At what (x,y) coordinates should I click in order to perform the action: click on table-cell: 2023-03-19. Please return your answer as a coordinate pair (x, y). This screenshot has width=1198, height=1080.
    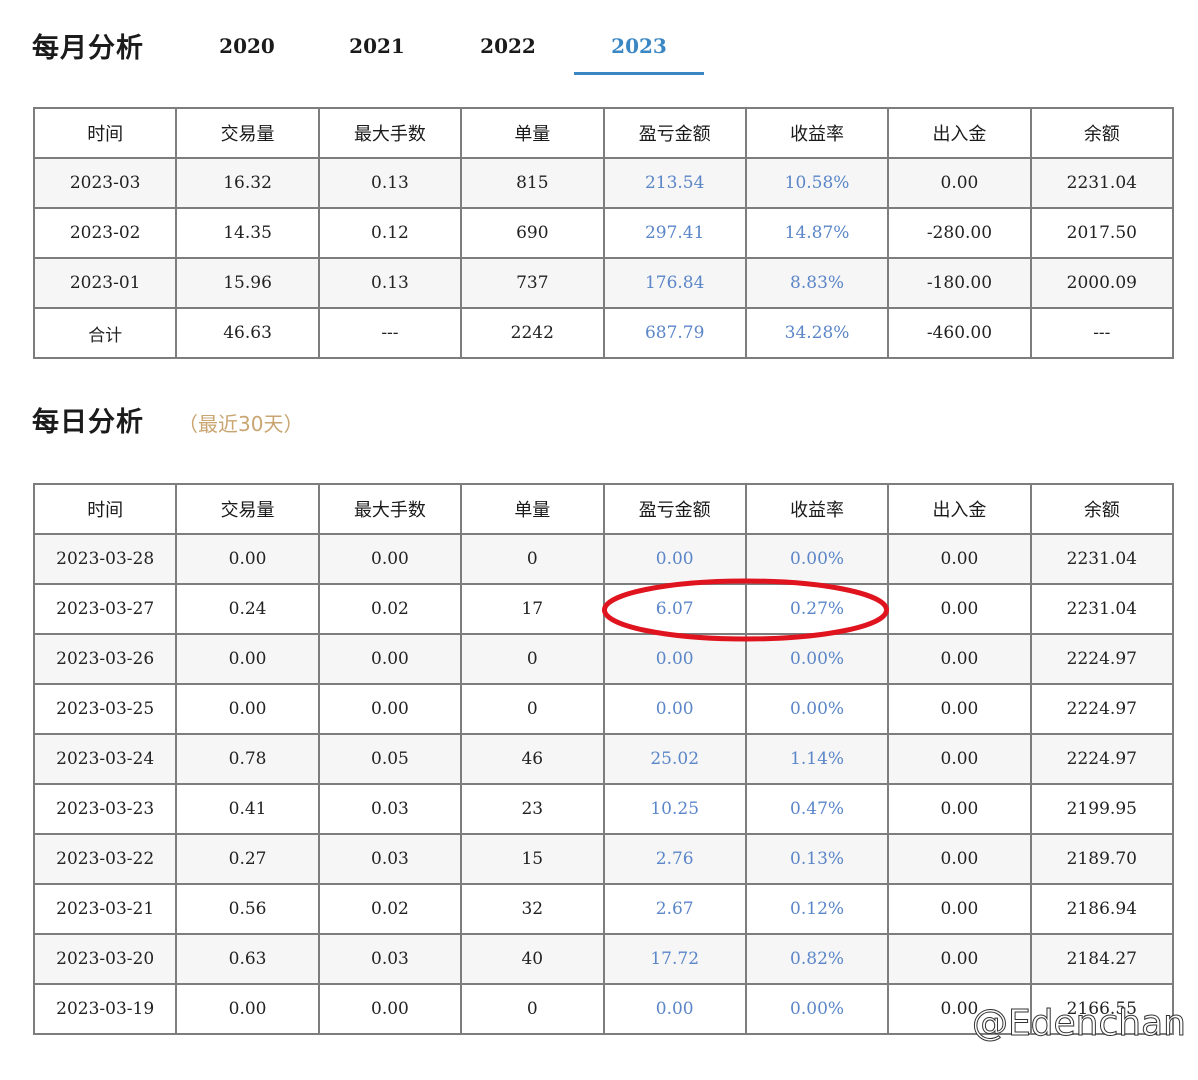
    Looking at the image, I should click on (105, 1009).